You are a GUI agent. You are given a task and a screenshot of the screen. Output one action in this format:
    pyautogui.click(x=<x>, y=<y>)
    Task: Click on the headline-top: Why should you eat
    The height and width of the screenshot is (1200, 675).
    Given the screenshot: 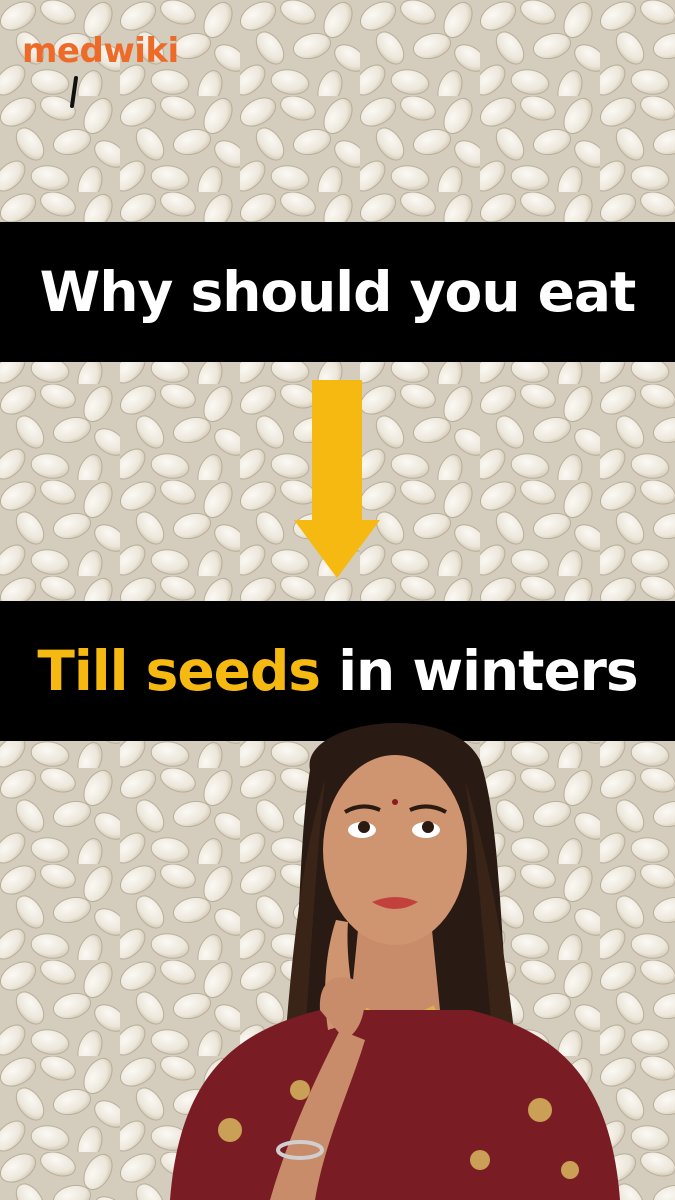 What is the action you would take?
    pyautogui.click(x=338, y=292)
    